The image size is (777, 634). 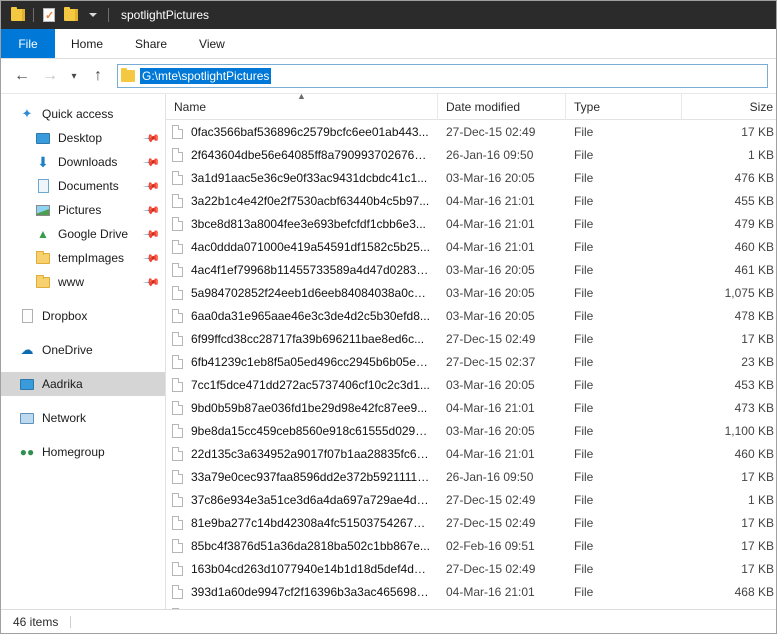 I want to click on sidebar-item-label: Desktop, so click(x=80, y=138).